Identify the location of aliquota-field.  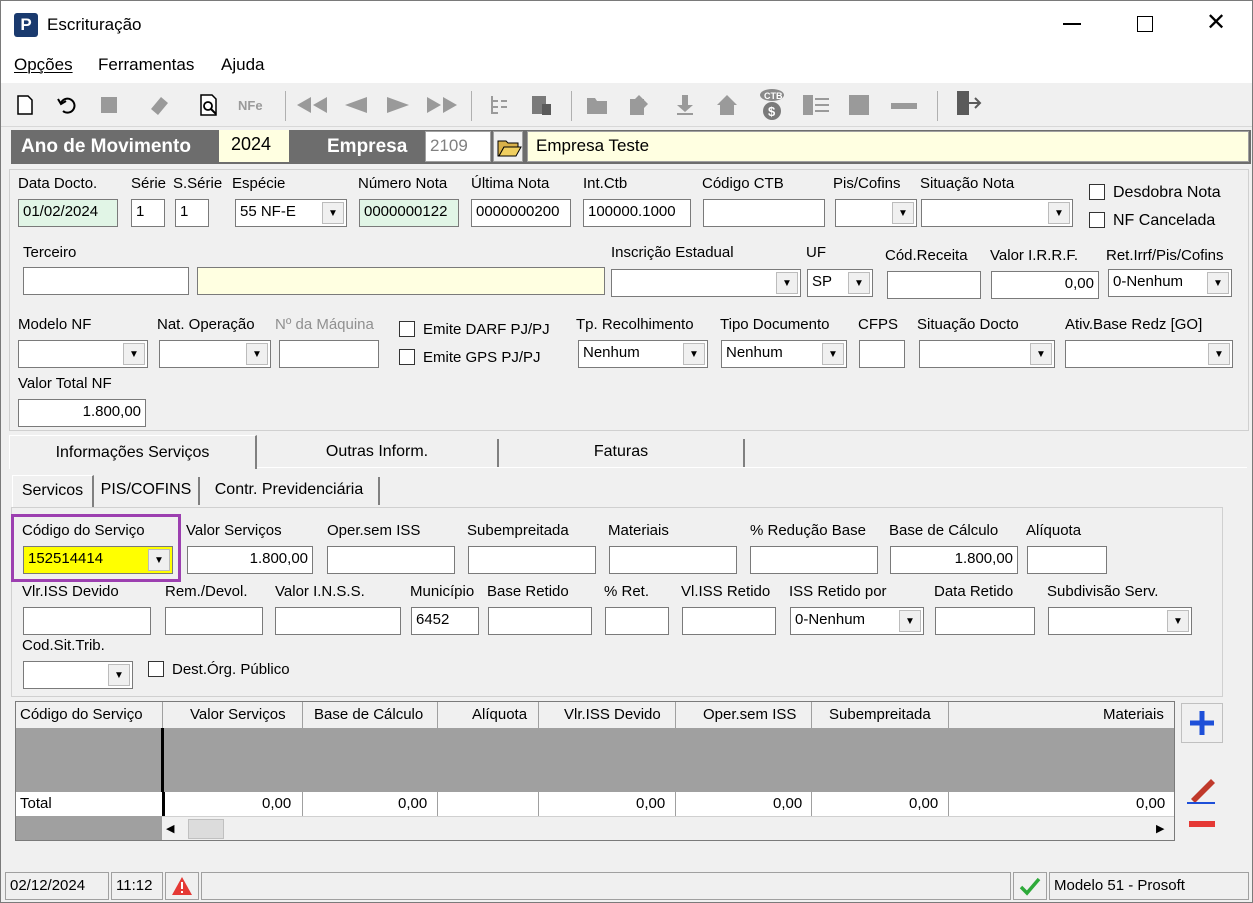
(1067, 560).